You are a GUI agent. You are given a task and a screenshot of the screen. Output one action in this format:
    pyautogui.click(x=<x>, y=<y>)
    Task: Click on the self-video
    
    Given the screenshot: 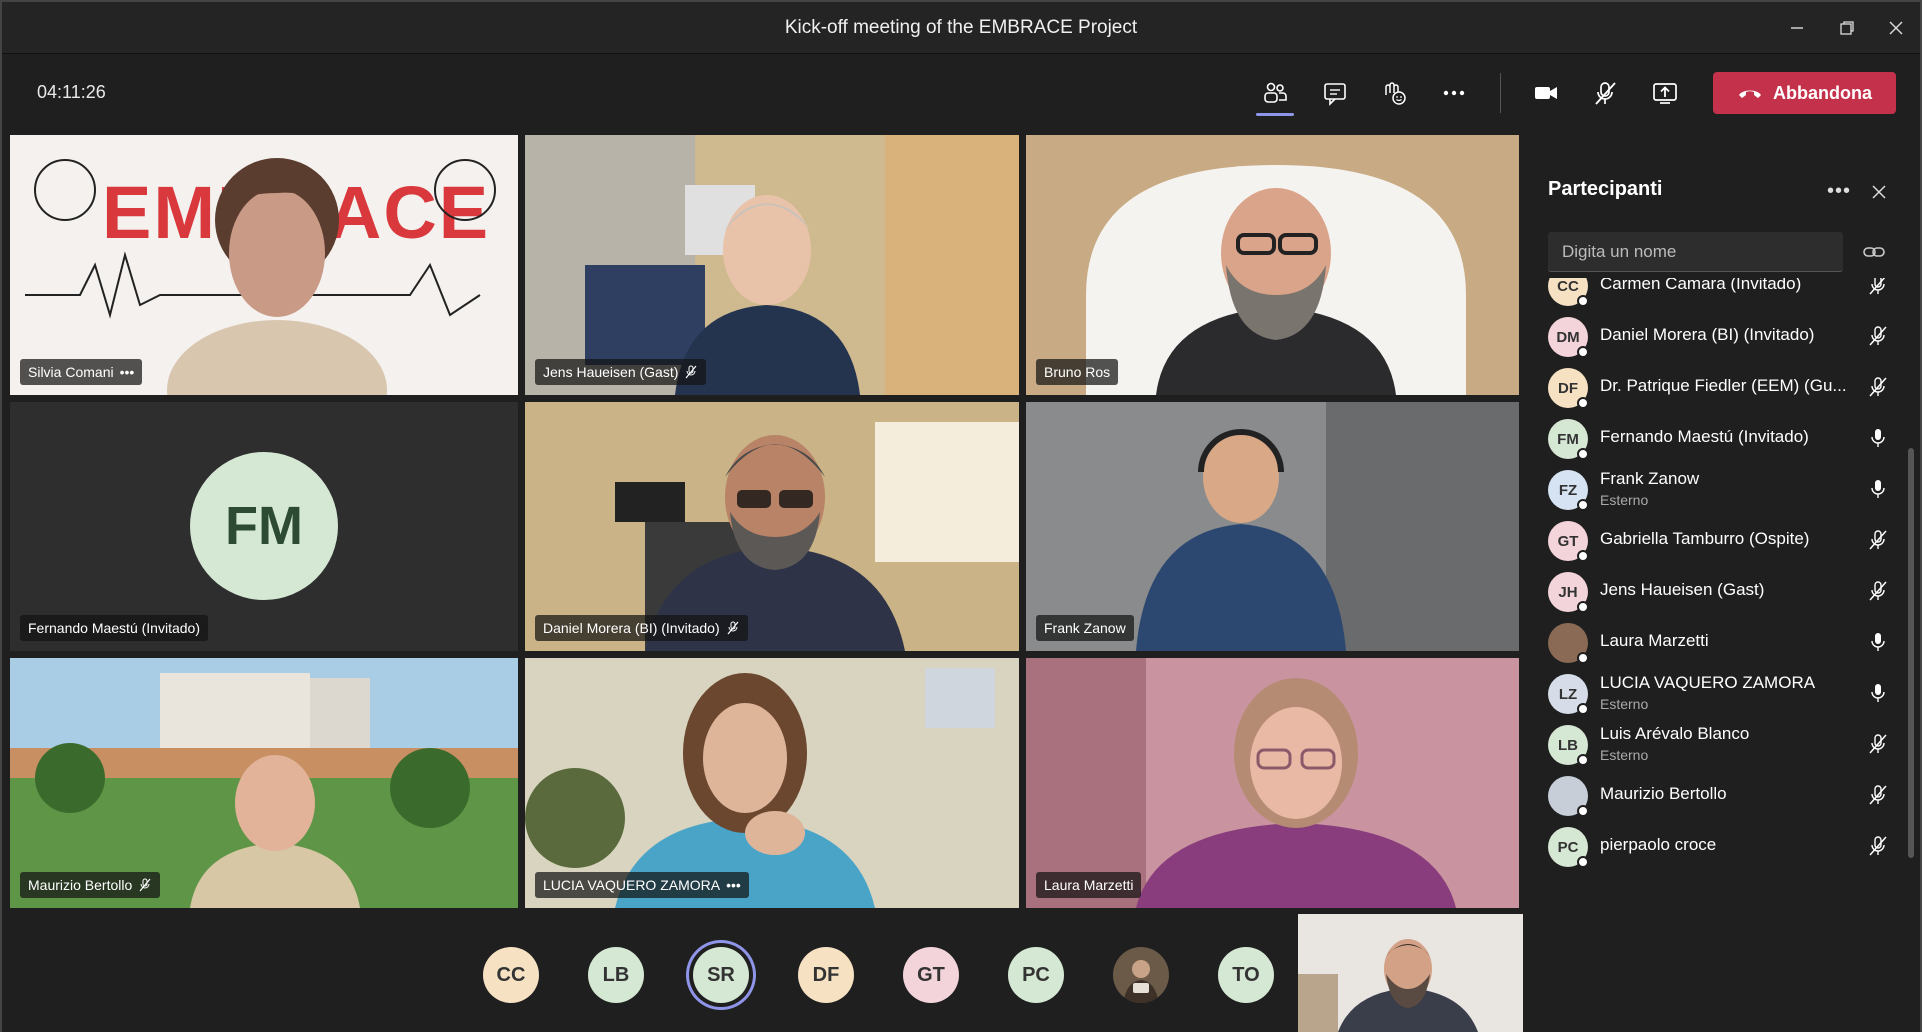 What is the action you would take?
    pyautogui.click(x=1410, y=973)
    